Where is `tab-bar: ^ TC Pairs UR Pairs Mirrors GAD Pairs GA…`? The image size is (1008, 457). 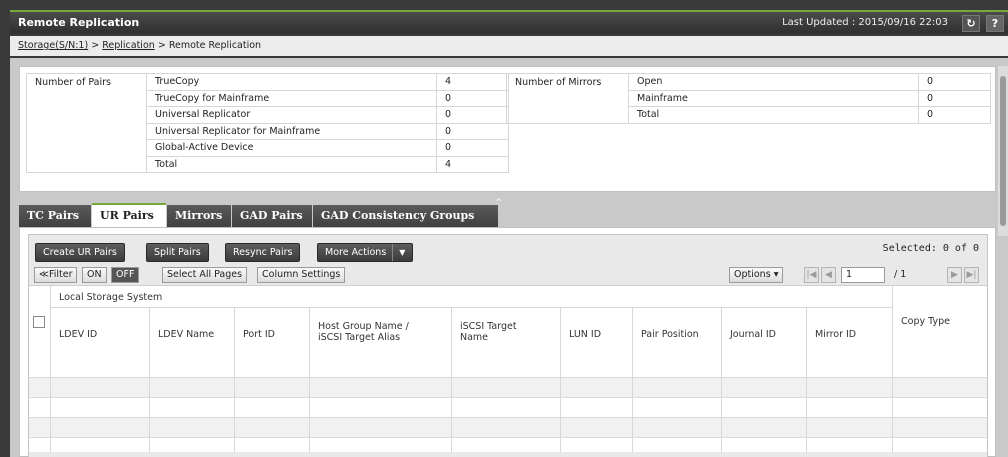
tab-bar: ^ TC Pairs UR Pairs Mirrors GAD Pairs GA… is located at coordinates (509, 212).